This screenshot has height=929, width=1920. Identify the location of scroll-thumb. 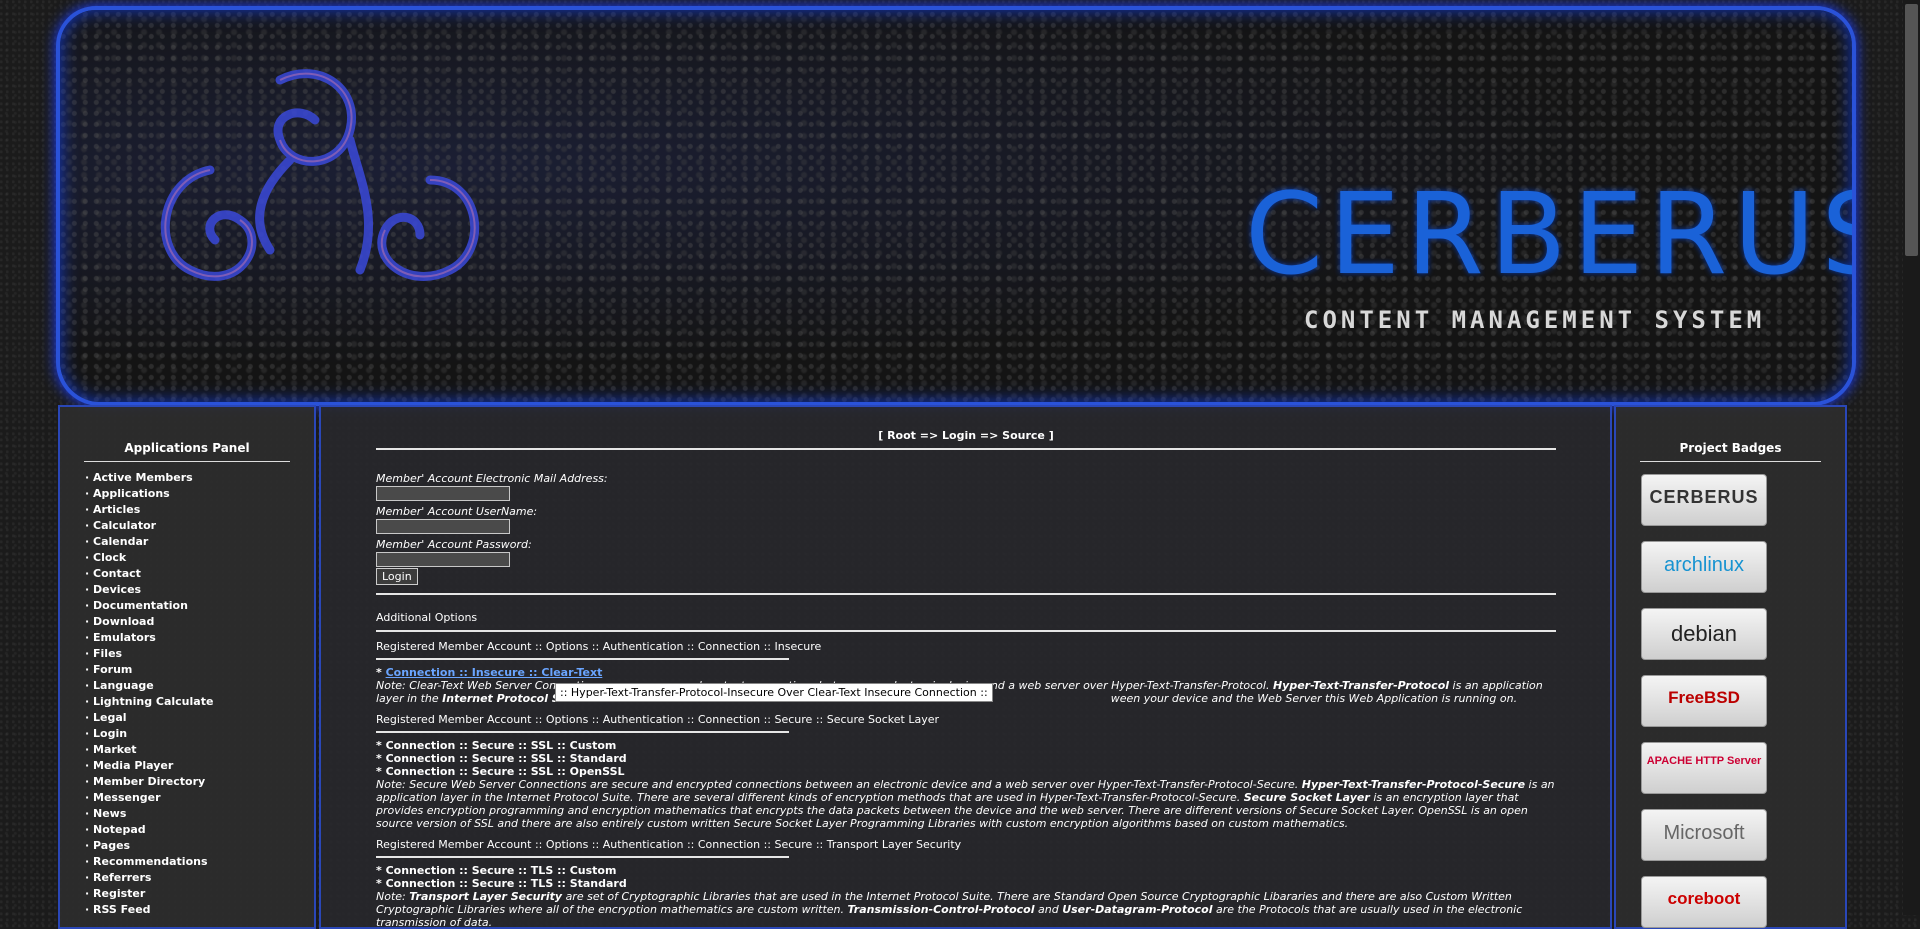
(1911, 130).